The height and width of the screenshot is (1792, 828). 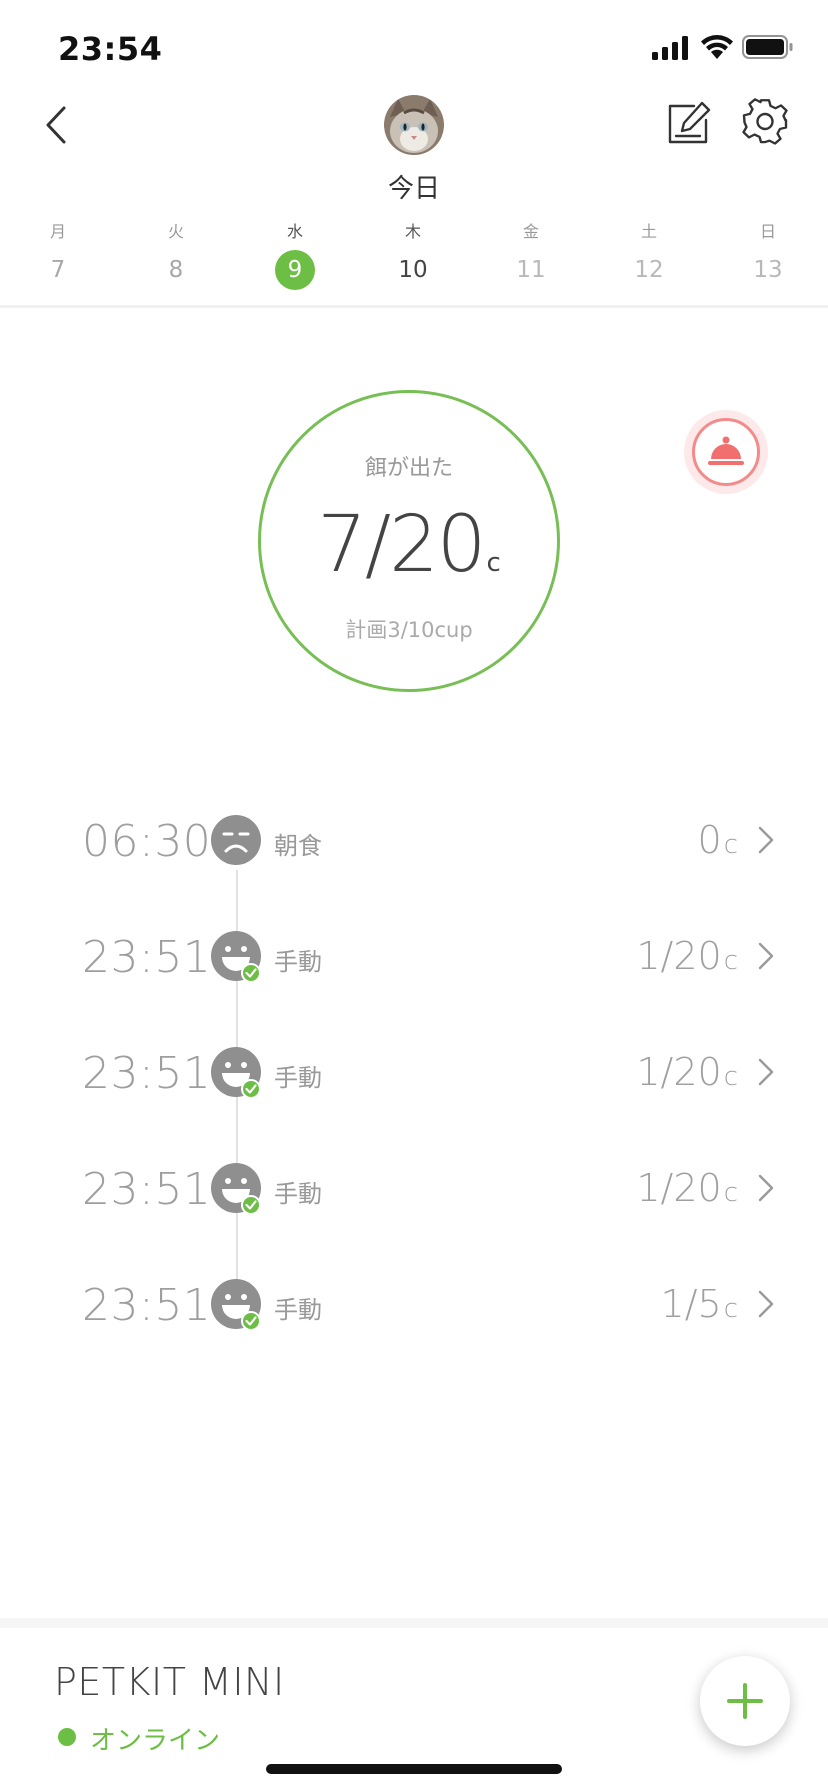 What do you see at coordinates (155, 1741) in the screenshot?
I see `online-status-label: オンライン` at bounding box center [155, 1741].